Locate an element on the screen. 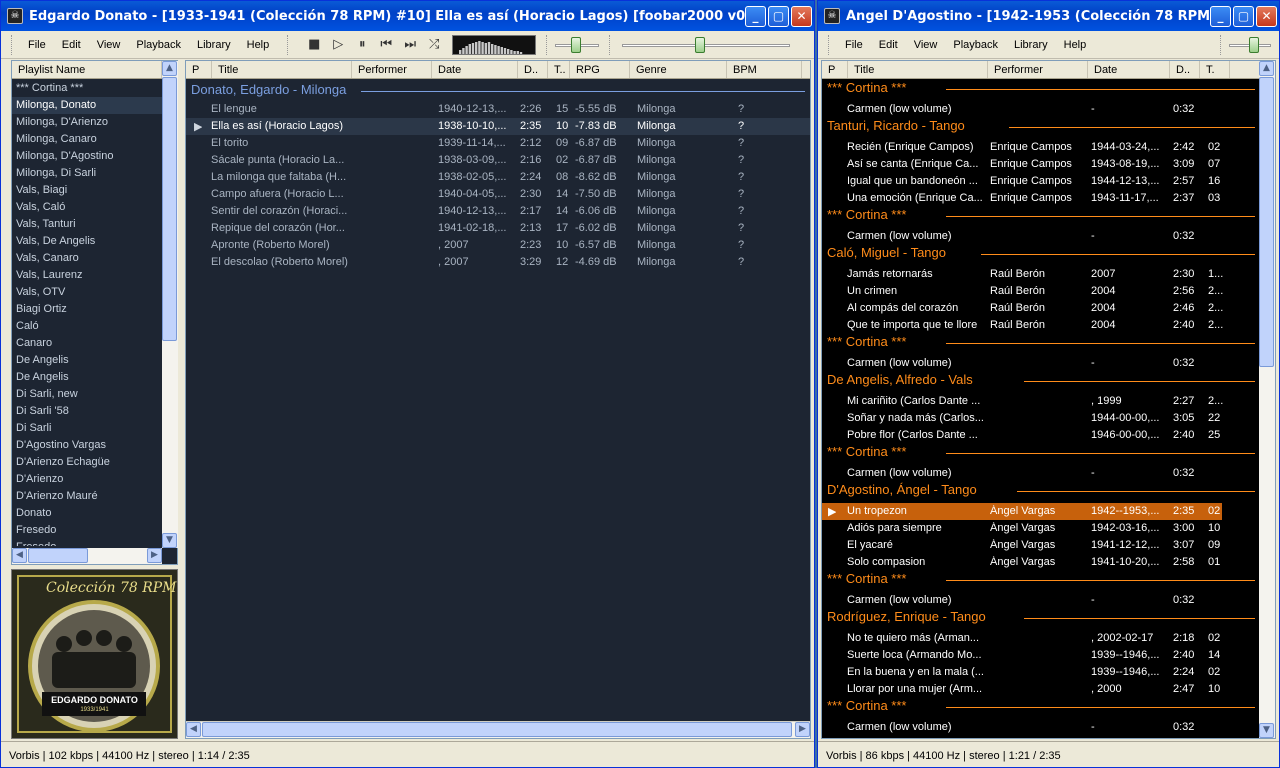 This screenshot has width=1280, height=768. playlist-item: Vals, De Angelis is located at coordinates (87, 241).